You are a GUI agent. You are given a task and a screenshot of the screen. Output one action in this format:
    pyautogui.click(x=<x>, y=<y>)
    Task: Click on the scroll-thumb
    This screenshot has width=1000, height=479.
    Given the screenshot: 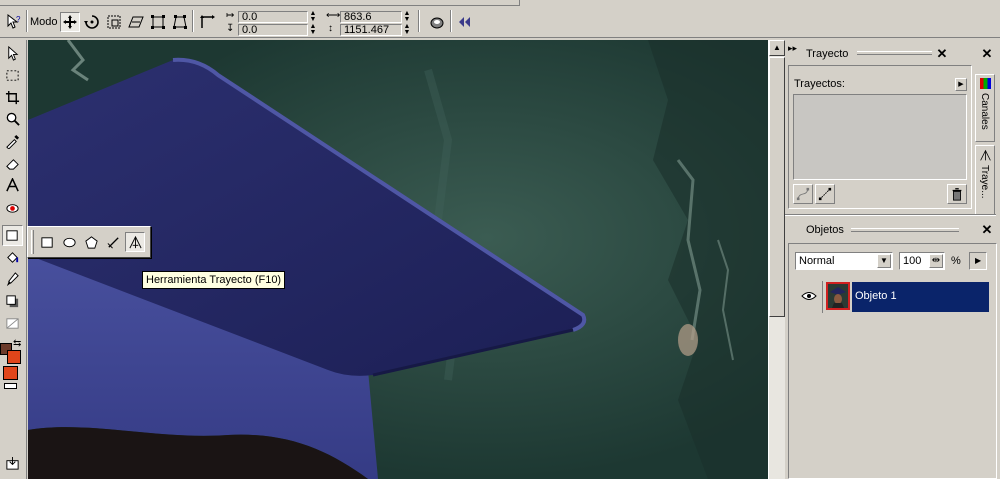 What is the action you would take?
    pyautogui.click(x=777, y=187)
    